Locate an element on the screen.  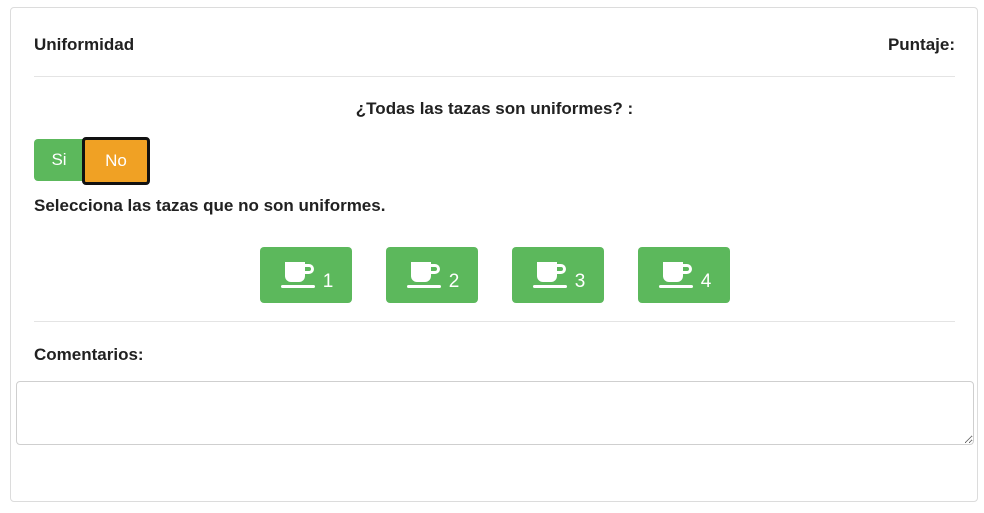
cup-button-3: 3 is located at coordinates (558, 275).